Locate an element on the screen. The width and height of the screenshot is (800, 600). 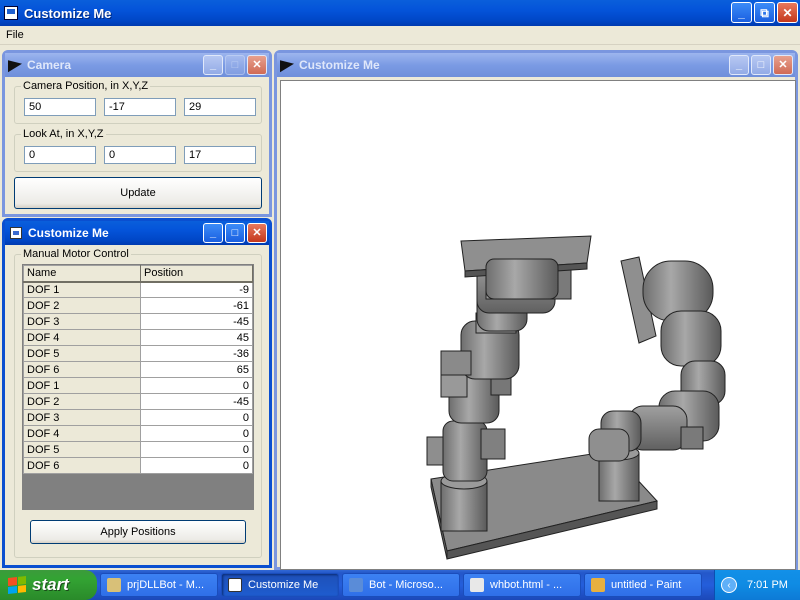
paint-icon is located at coordinates (598, 585).